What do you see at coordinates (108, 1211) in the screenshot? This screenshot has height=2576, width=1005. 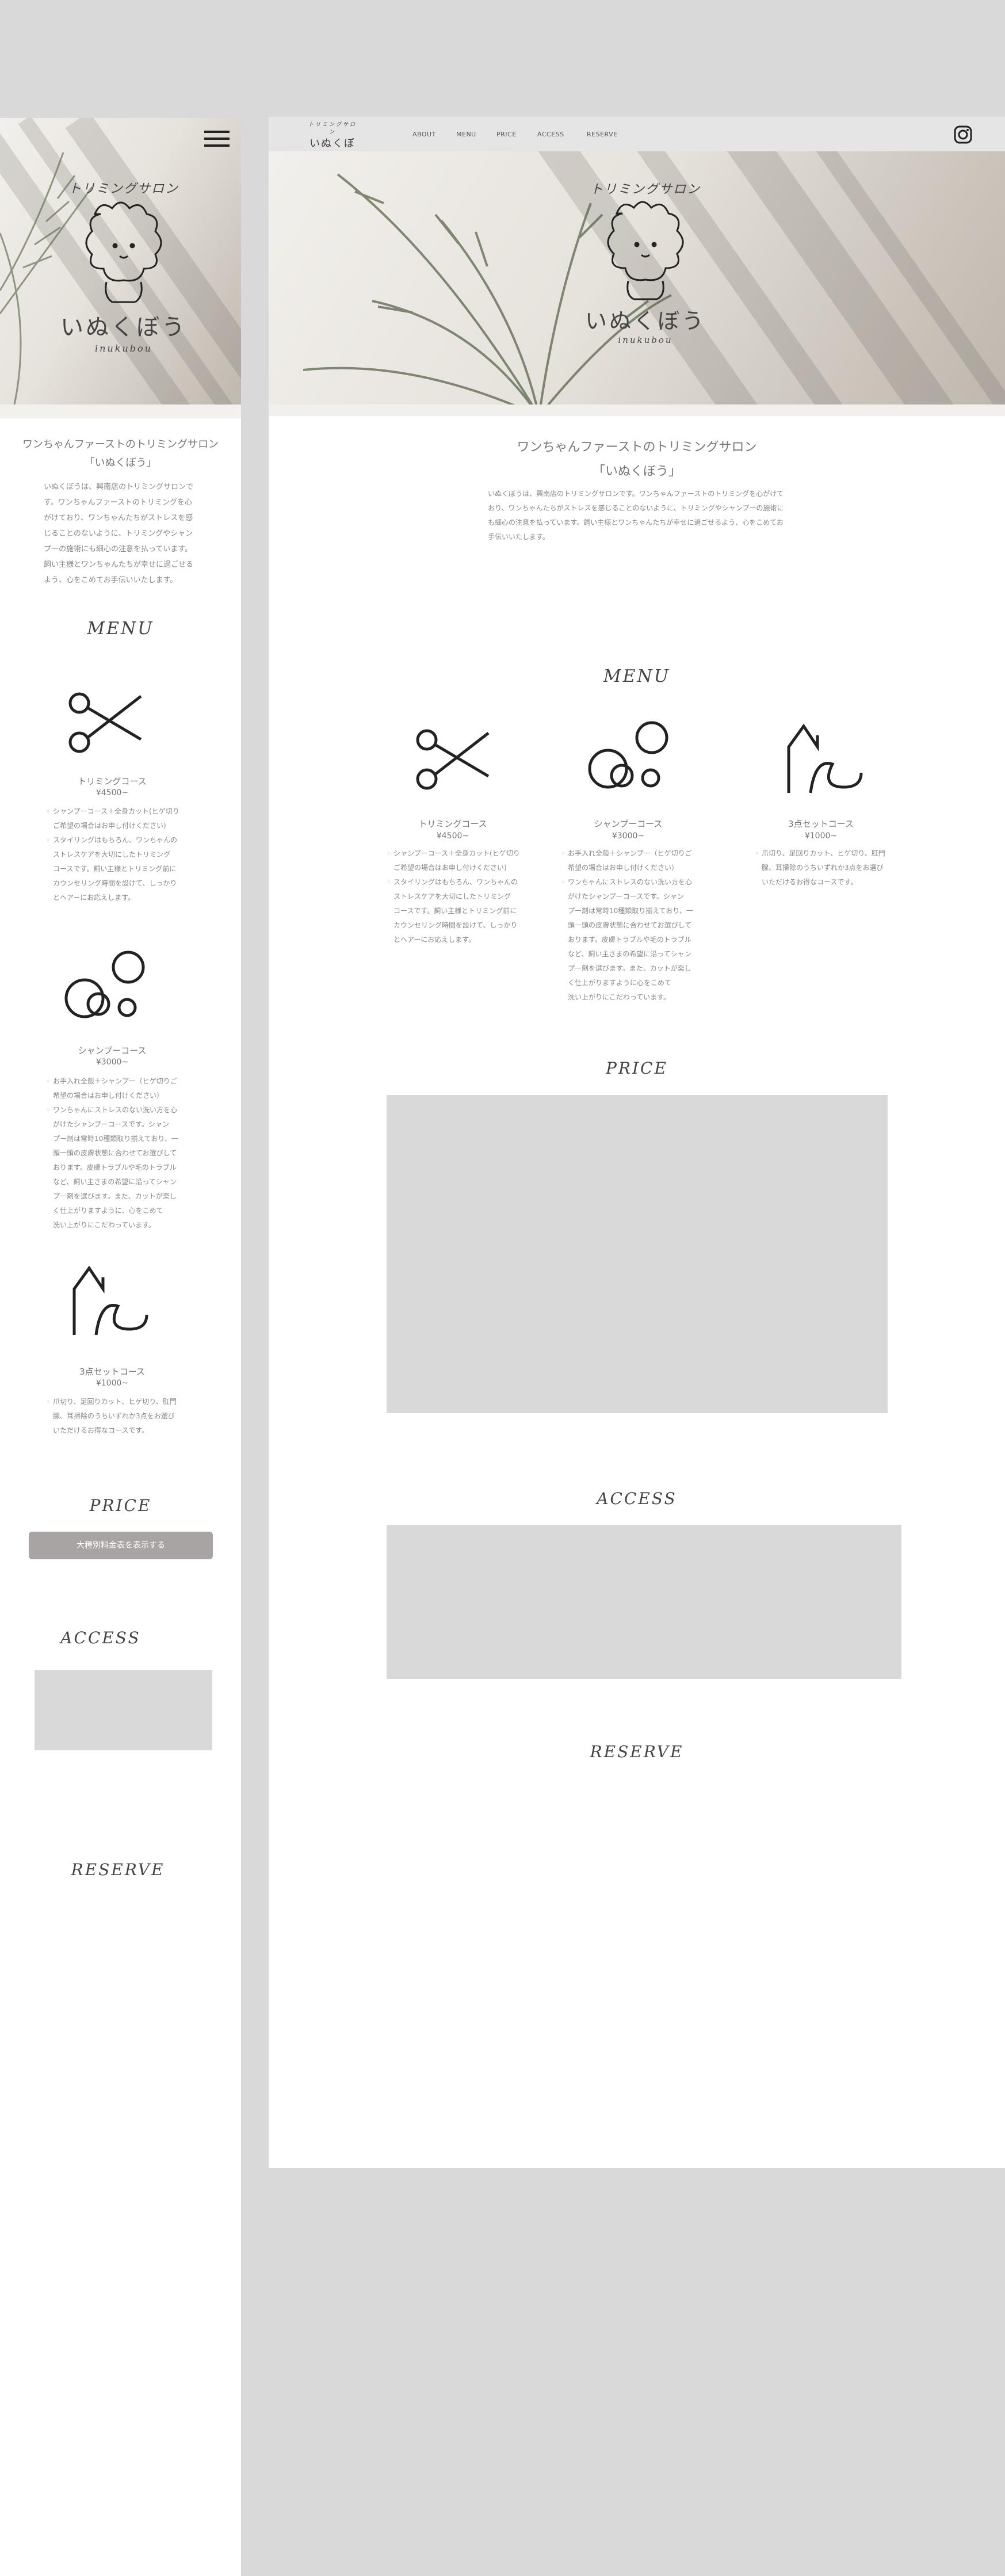 I see `course-note-line: く仕上がりますように、心をこめて` at bounding box center [108, 1211].